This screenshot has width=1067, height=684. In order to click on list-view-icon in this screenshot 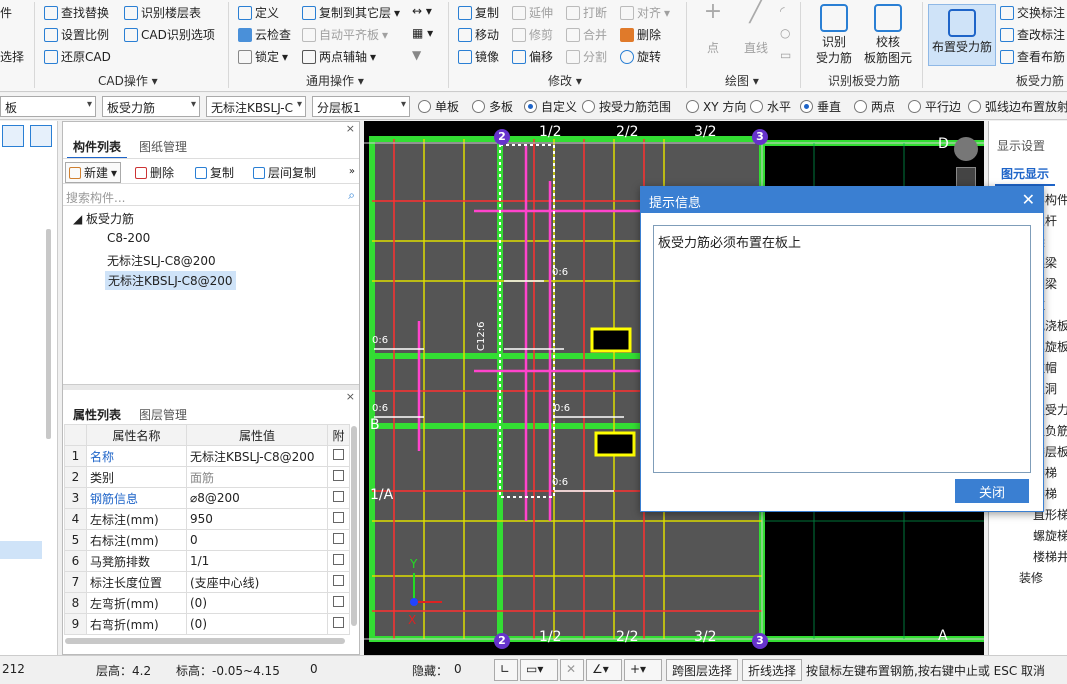, I will do `click(13, 136)`.